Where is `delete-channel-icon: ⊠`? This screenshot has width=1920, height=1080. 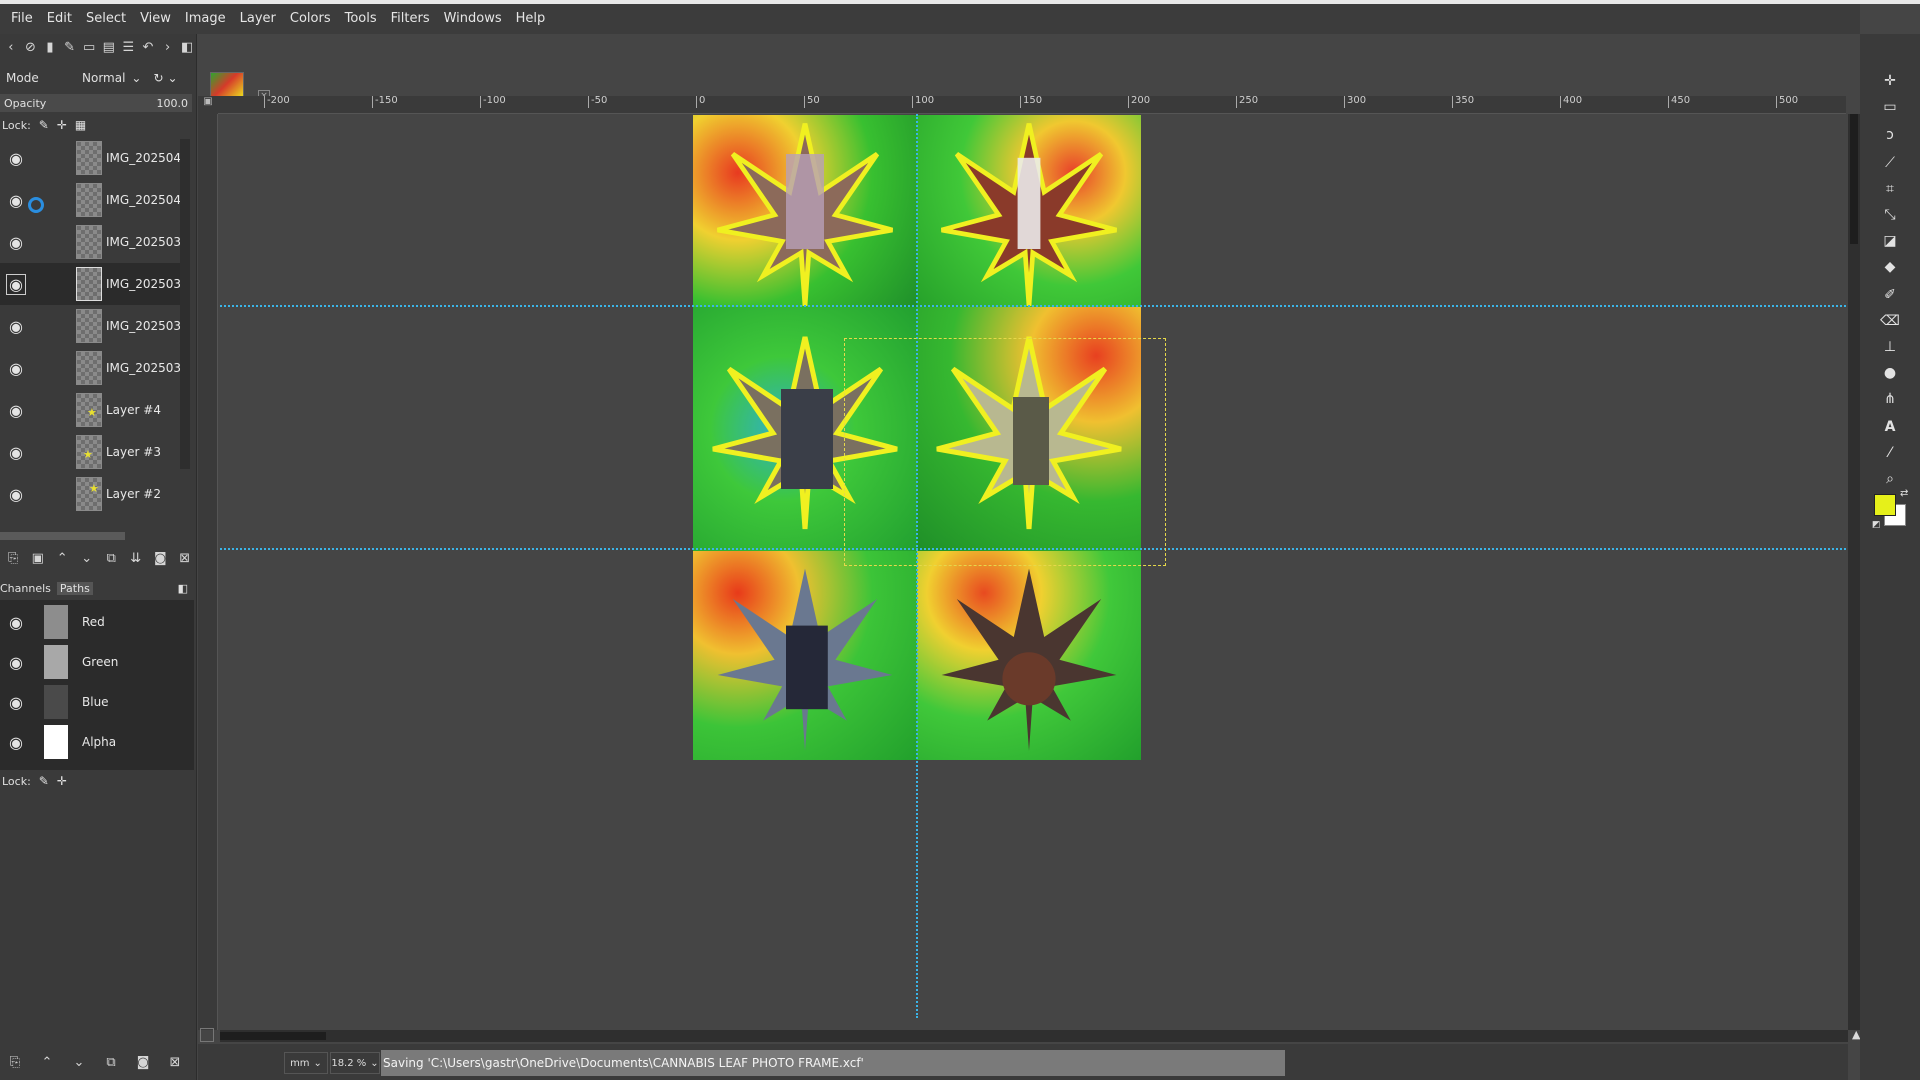
delete-channel-icon: ⊠ is located at coordinates (175, 1062).